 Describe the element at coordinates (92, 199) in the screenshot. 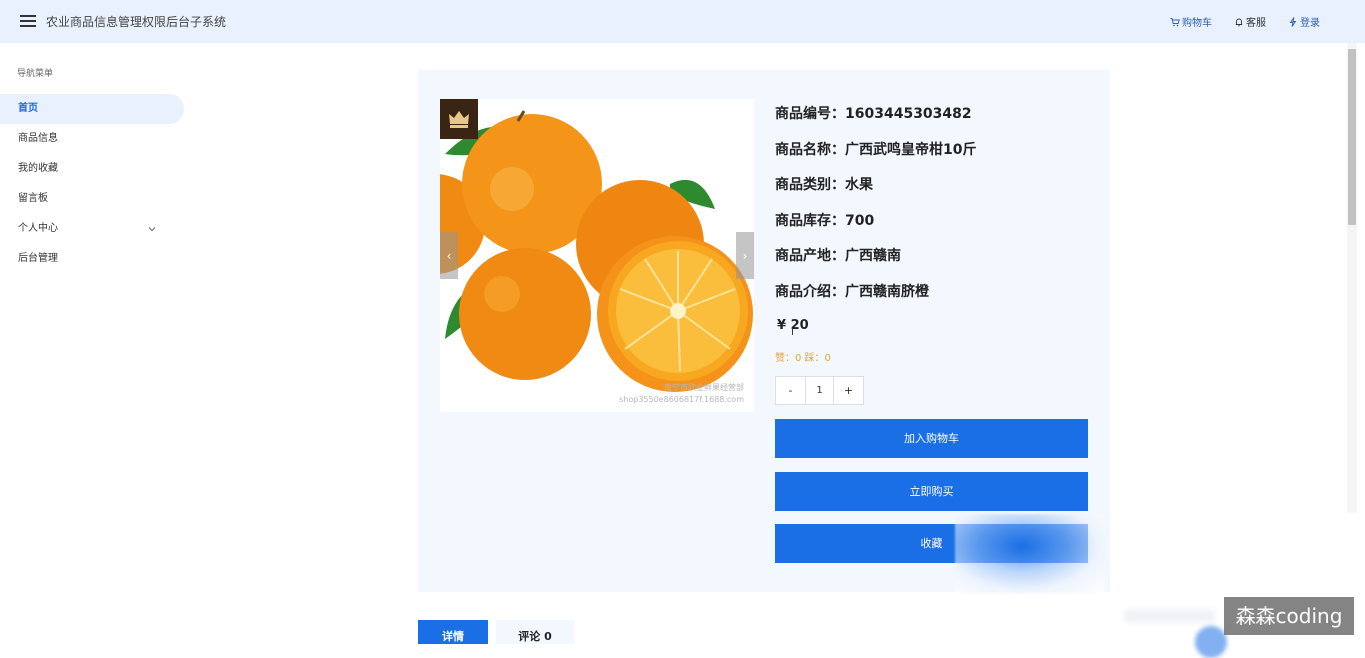

I see `sidebar-item-messages: 留言板` at that location.